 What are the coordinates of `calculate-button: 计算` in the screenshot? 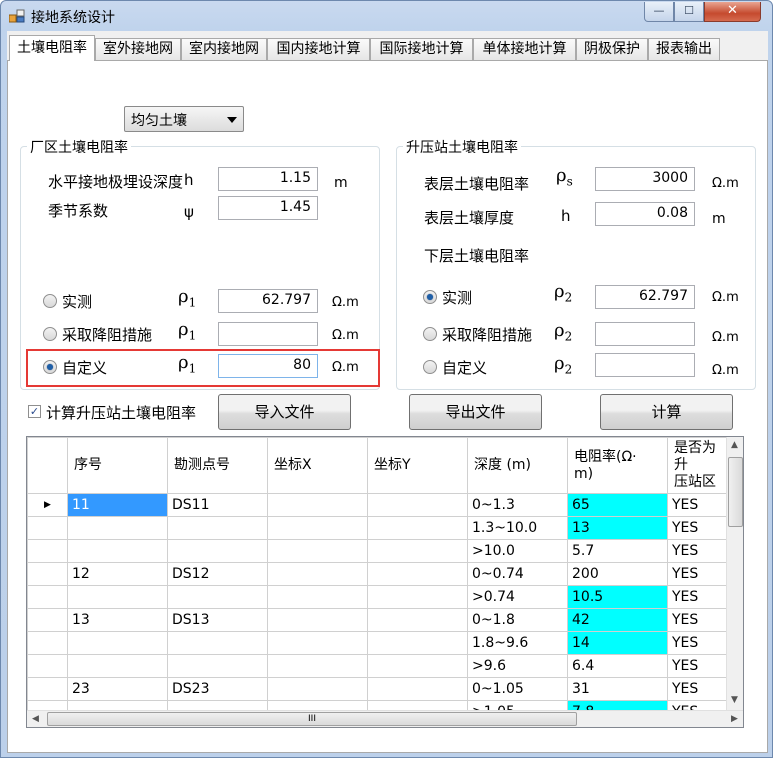 It's located at (666, 412).